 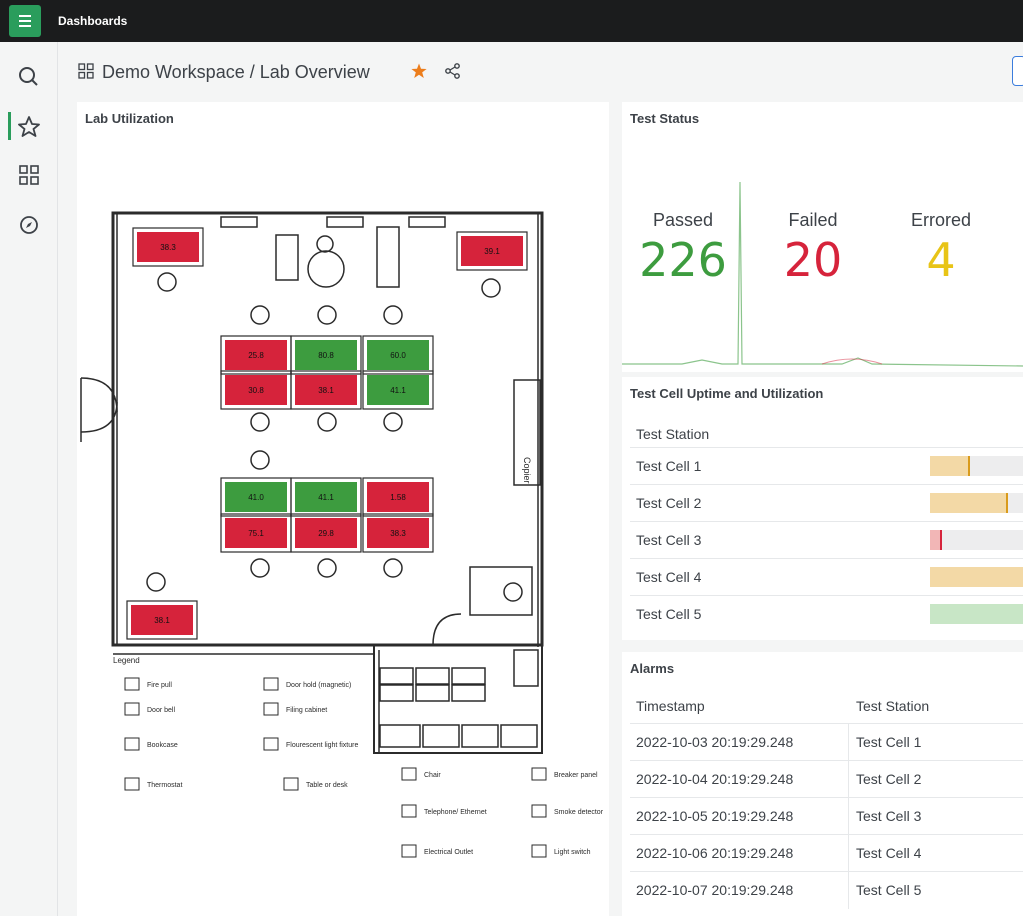 What do you see at coordinates (256, 497) in the screenshot?
I see `test-cell-desk: 41.0` at bounding box center [256, 497].